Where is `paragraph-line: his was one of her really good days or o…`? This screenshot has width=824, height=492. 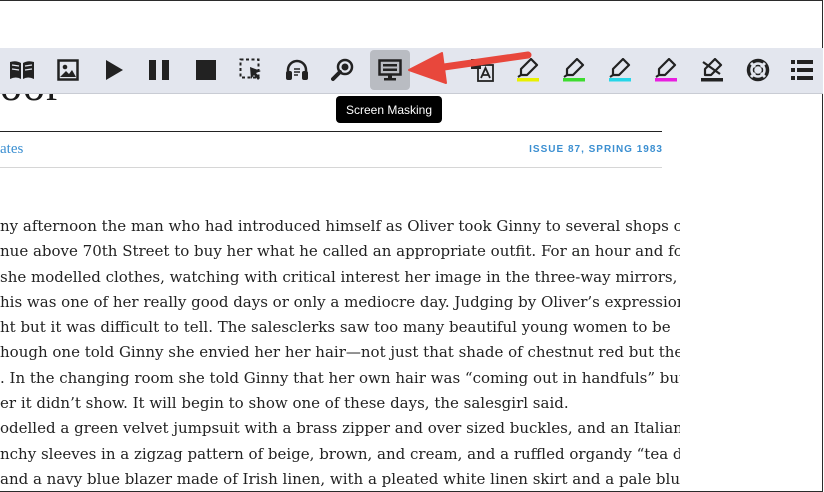 paragraph-line: his was one of her really good days or o… is located at coordinates (340, 301).